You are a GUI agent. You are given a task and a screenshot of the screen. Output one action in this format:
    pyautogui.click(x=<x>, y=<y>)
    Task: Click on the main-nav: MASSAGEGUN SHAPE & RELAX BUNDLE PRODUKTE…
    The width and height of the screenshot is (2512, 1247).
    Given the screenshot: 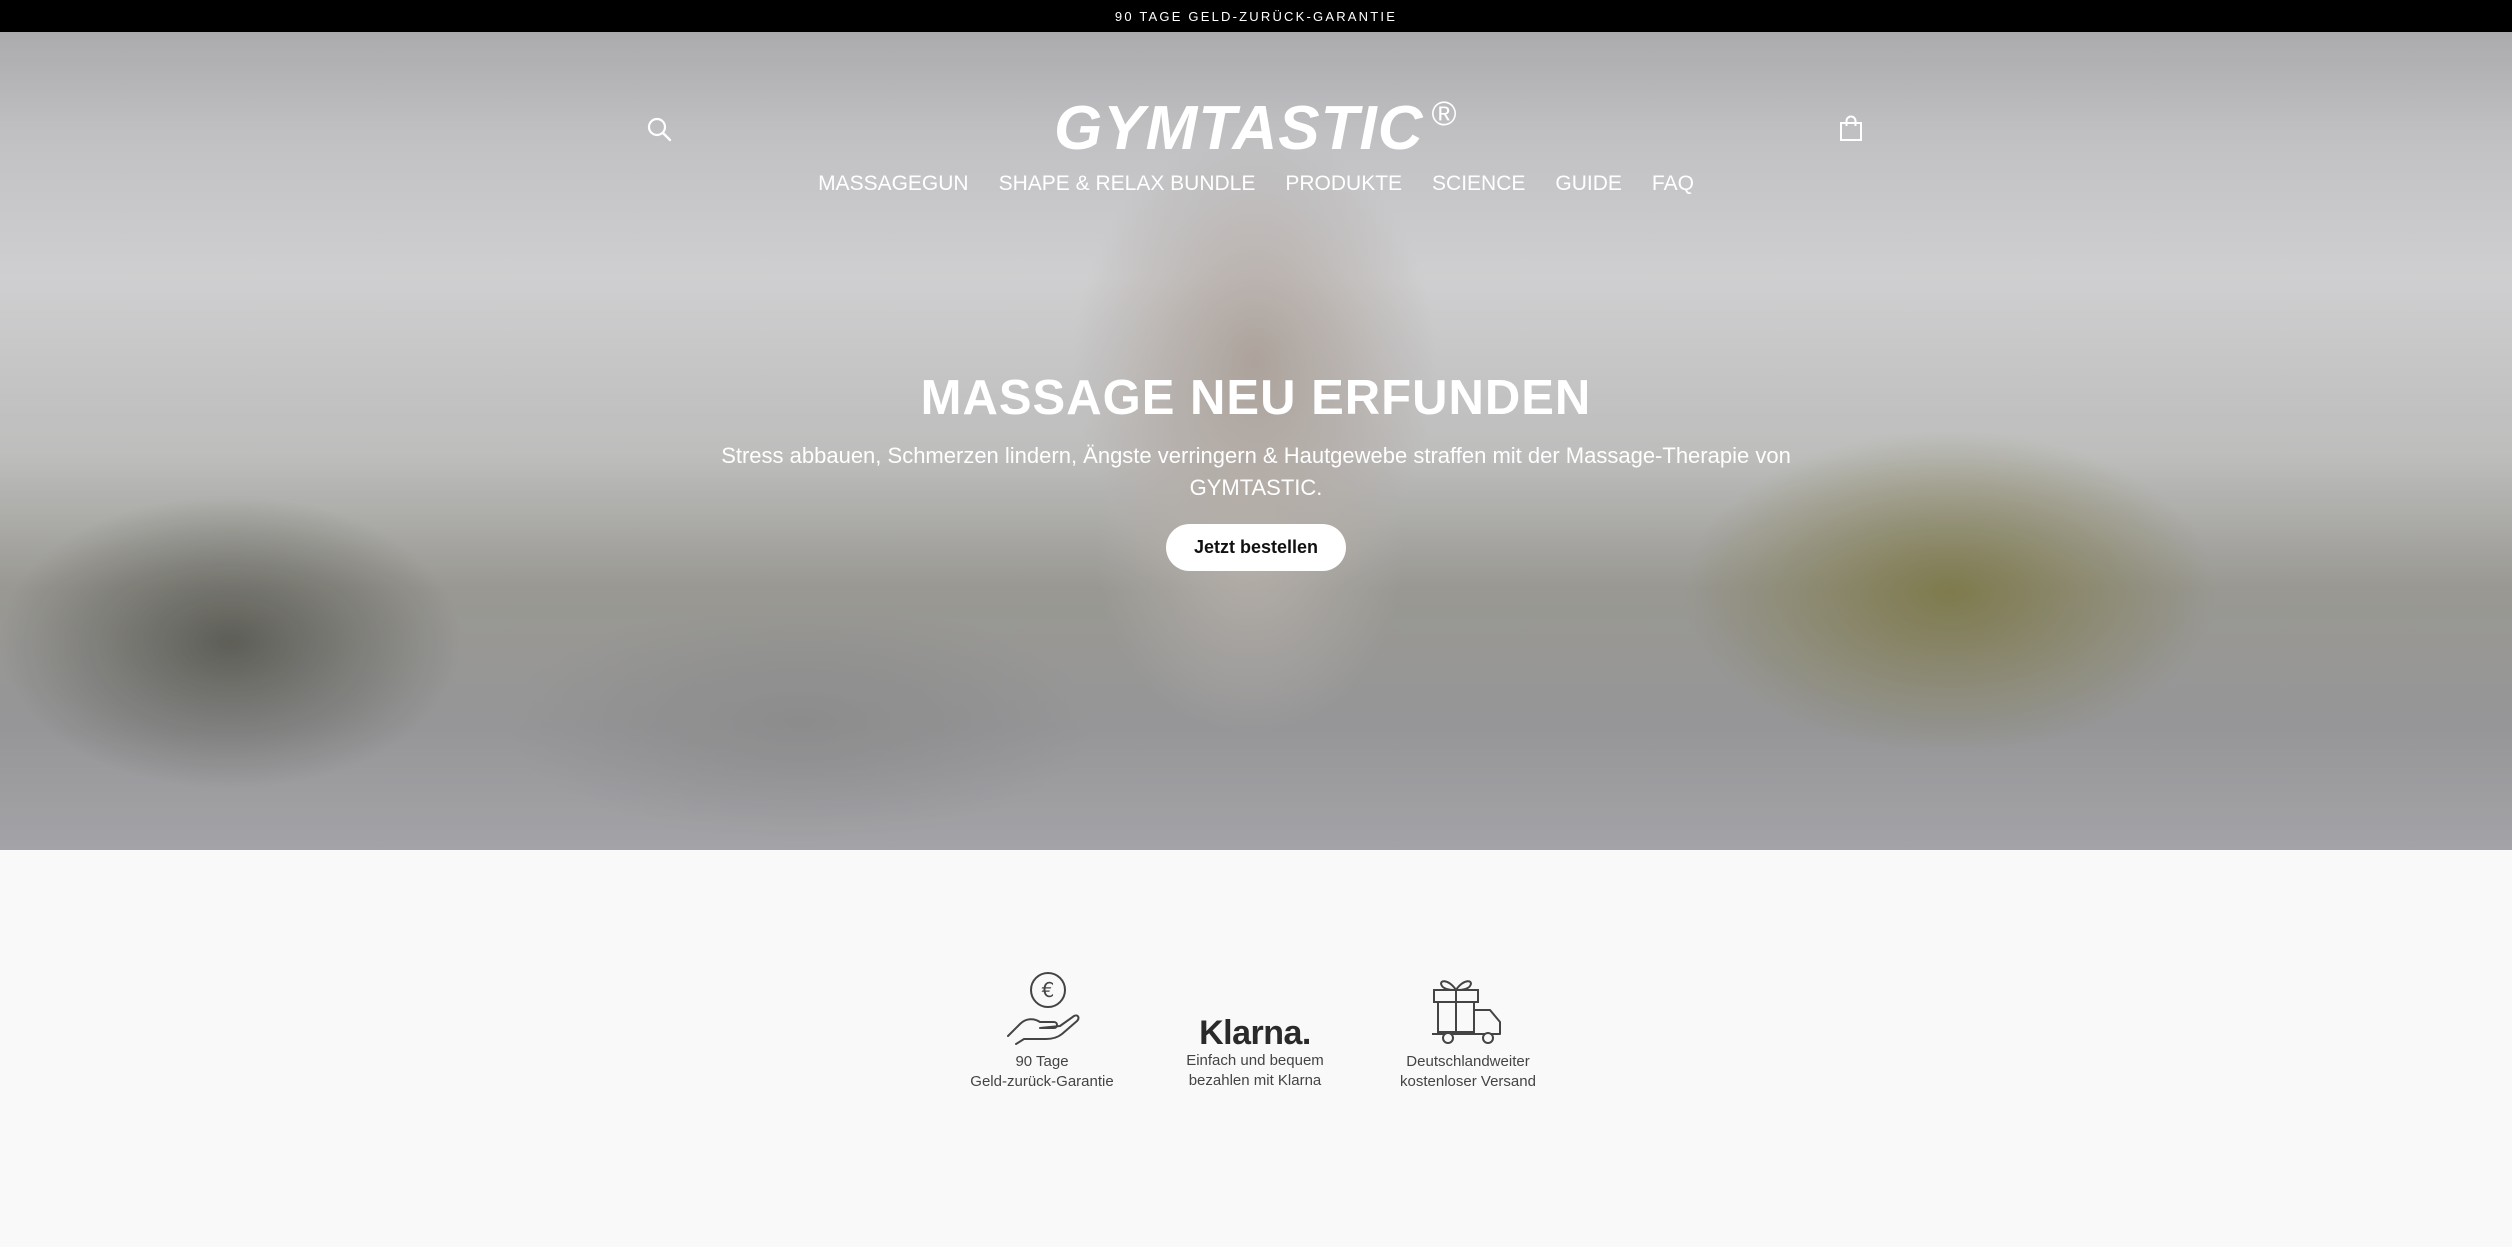 What is the action you would take?
    pyautogui.click(x=1256, y=184)
    